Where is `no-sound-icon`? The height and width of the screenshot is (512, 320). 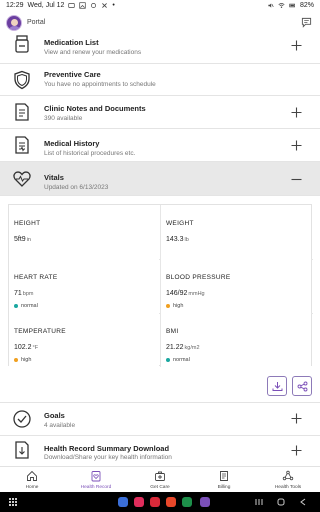 no-sound-icon is located at coordinates (105, 5).